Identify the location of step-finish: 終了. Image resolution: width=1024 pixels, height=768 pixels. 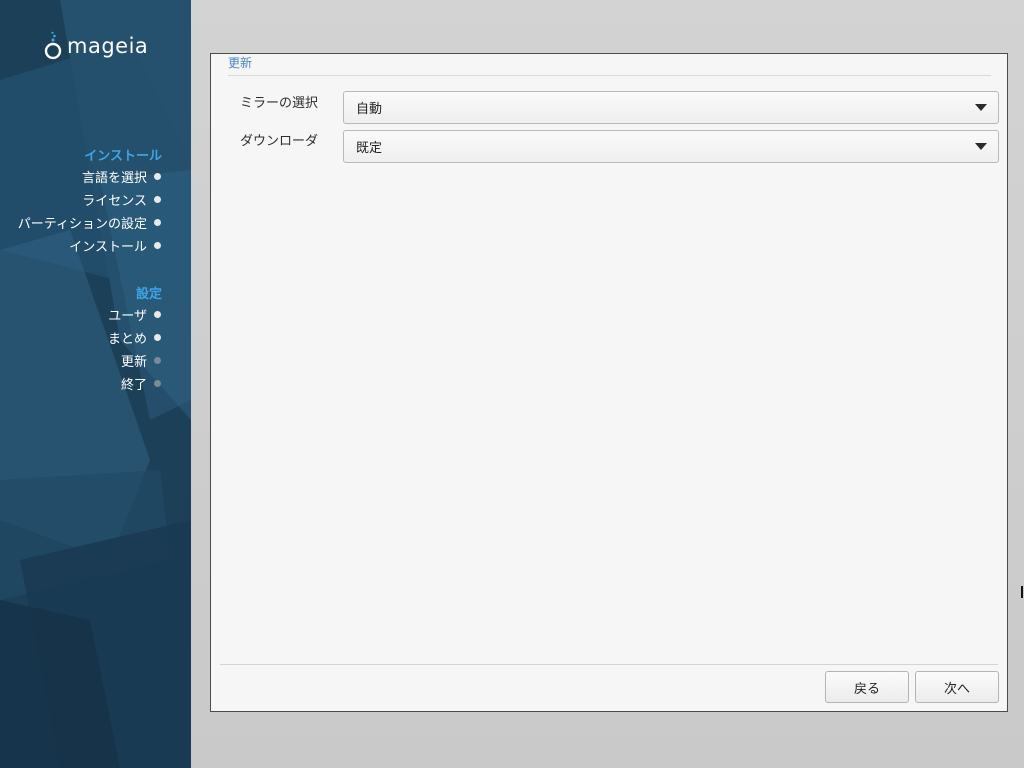
(140, 383).